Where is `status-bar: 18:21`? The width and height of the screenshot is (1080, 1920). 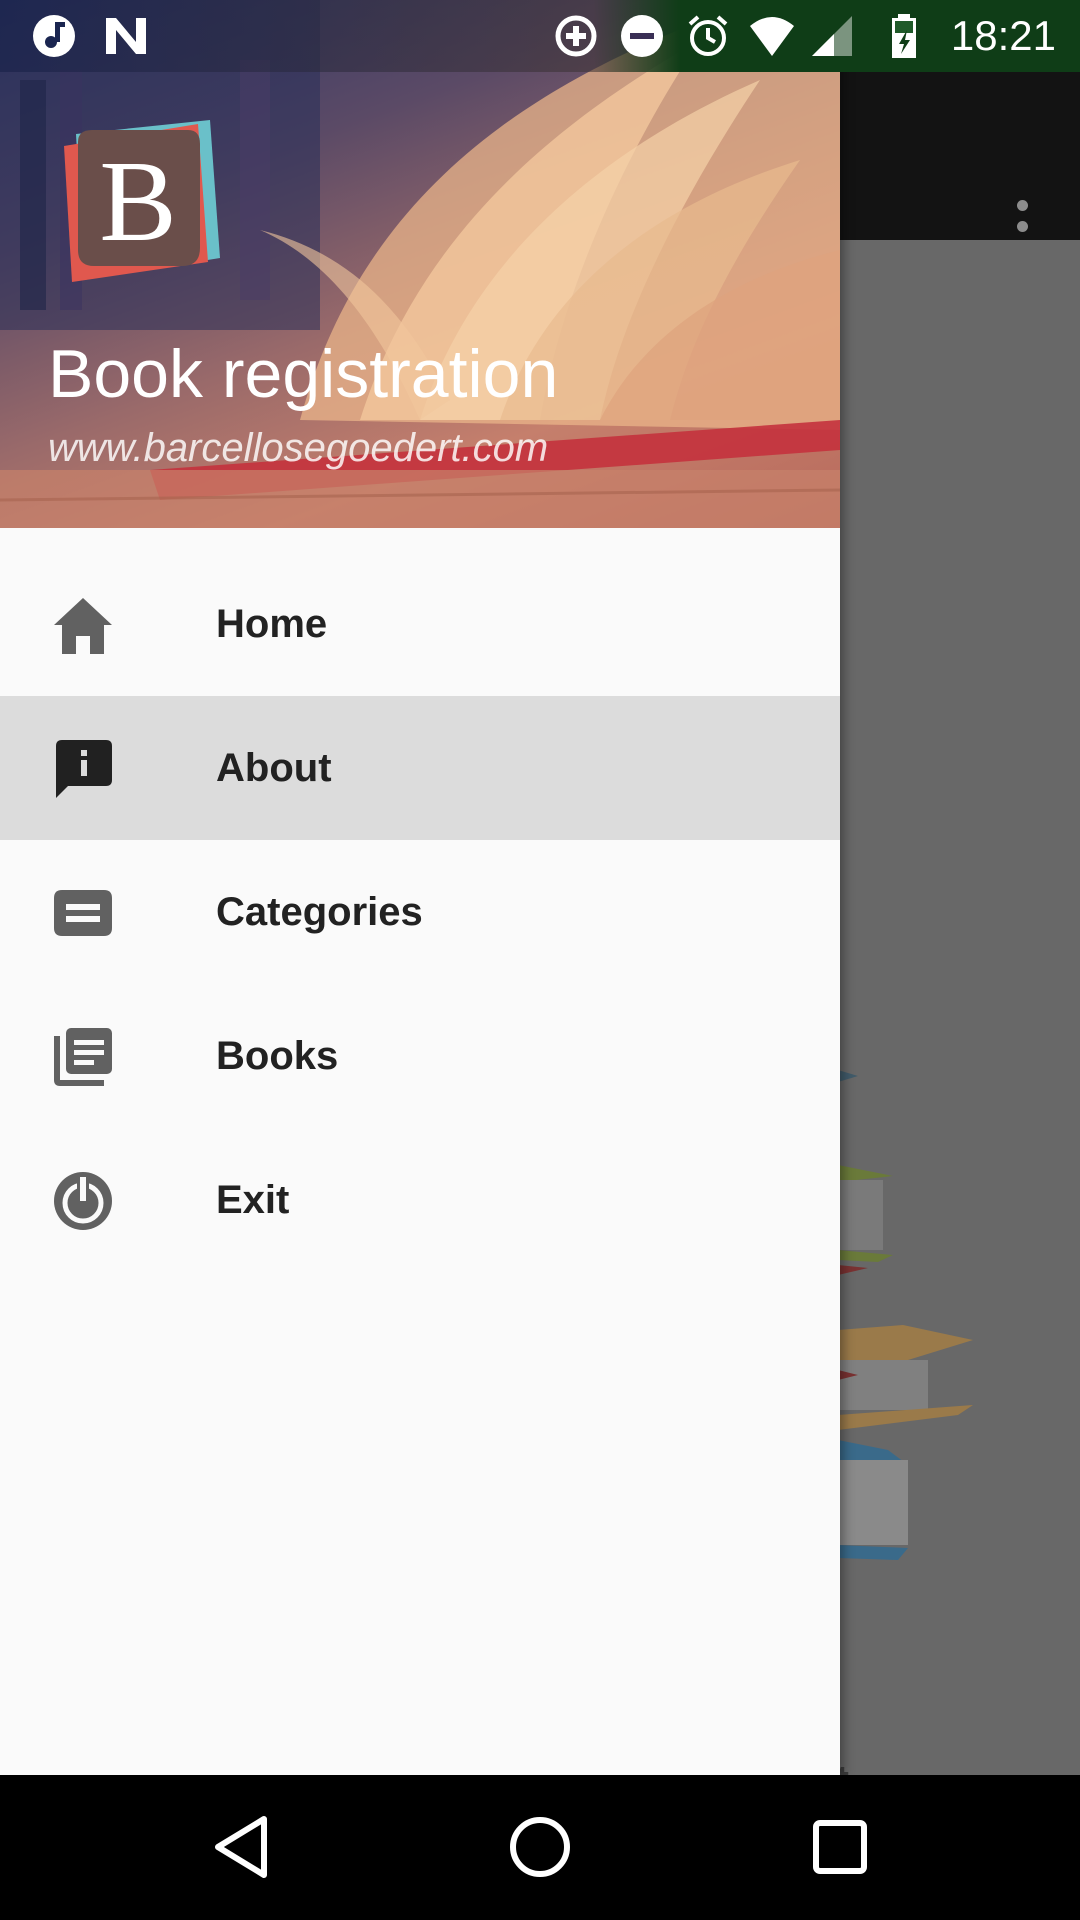 status-bar: 18:21 is located at coordinates (540, 36).